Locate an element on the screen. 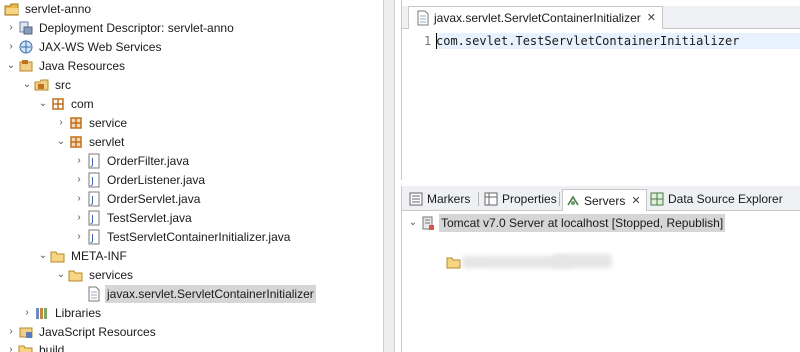  tab-properties: Properties is located at coordinates (519, 199).